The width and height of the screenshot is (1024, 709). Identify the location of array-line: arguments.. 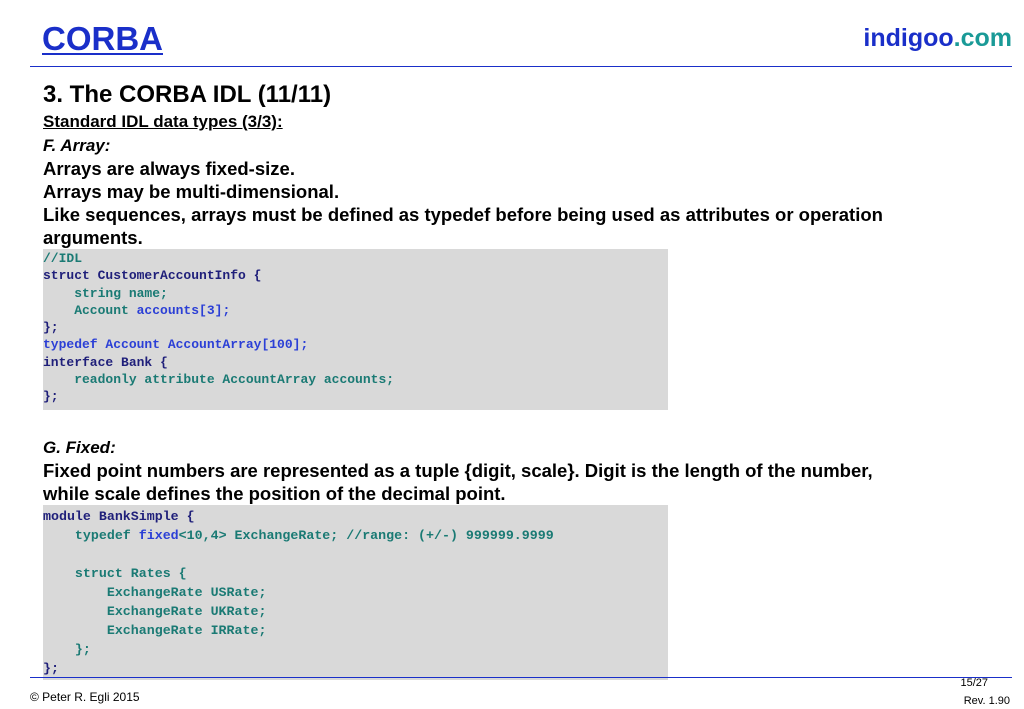
(93, 237).